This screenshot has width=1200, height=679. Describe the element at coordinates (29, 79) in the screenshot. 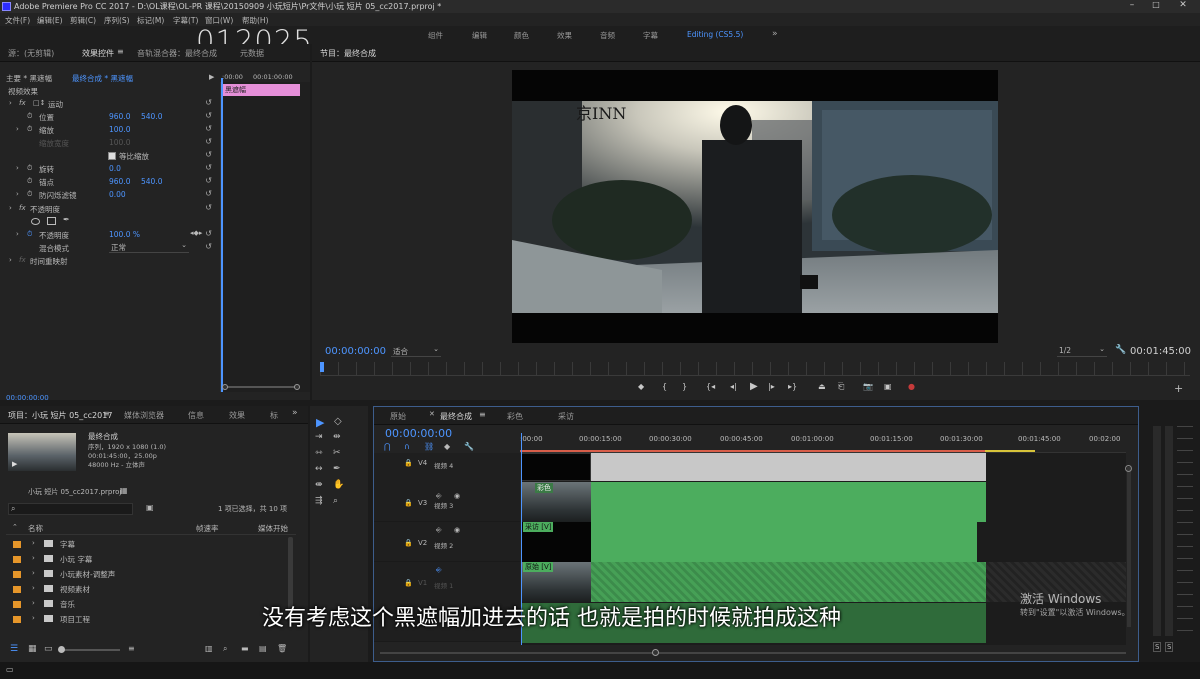

I see `master-clip-label: 主要 * 黑遮幅` at that location.